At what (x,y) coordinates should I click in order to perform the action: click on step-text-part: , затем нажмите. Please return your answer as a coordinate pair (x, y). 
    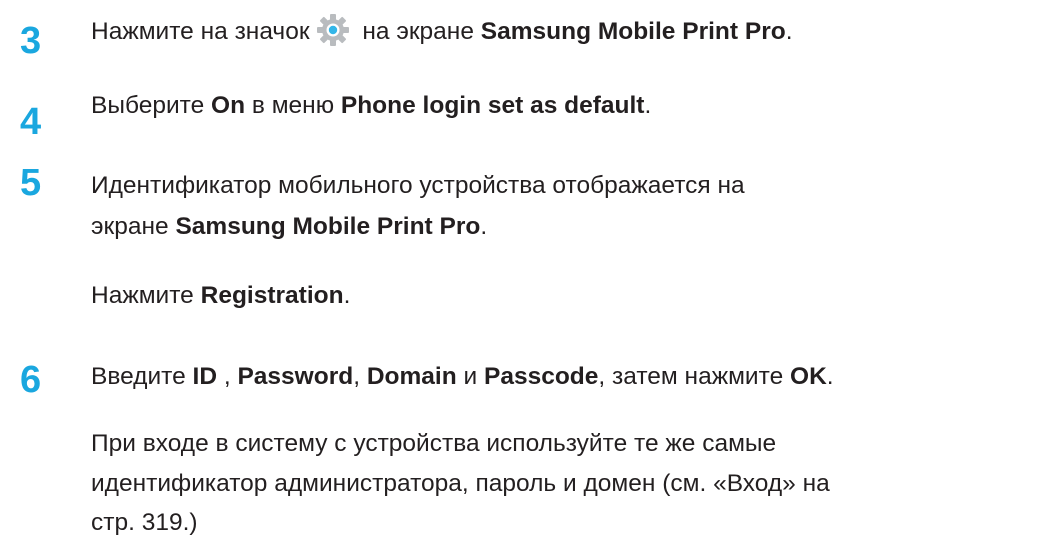
    Looking at the image, I should click on (694, 376).